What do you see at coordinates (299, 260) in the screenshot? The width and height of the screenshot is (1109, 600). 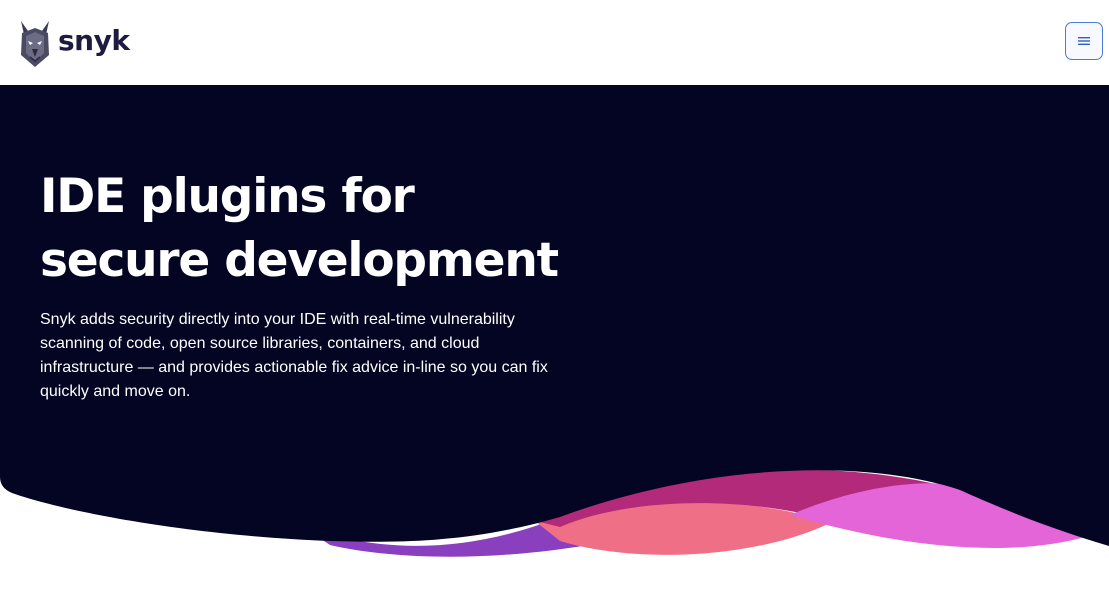 I see `hero-title-line-2: secure development` at bounding box center [299, 260].